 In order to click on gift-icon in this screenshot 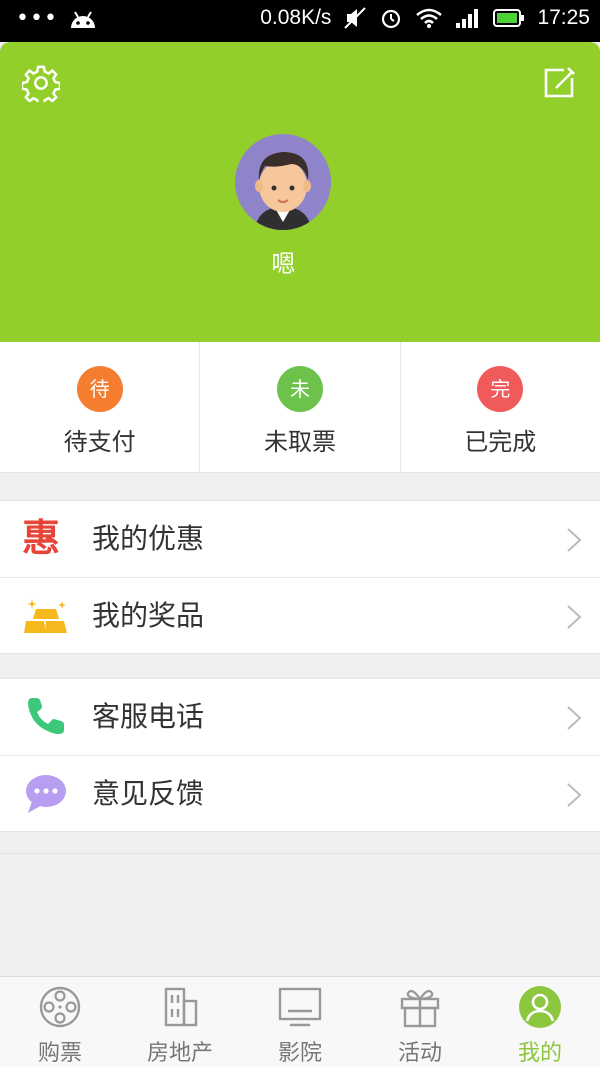, I will do `click(420, 1008)`.